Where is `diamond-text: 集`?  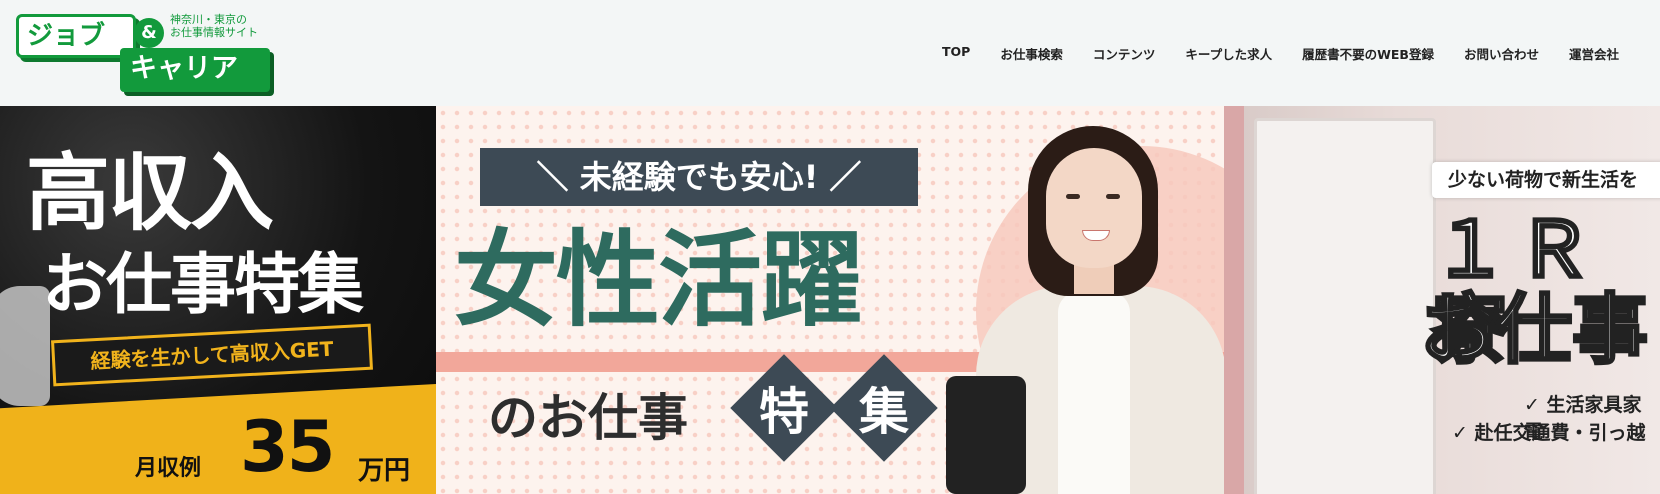 diamond-text: 集 is located at coordinates (884, 412).